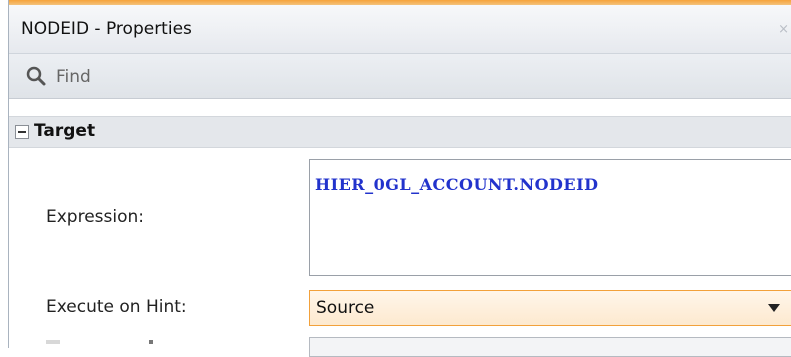  I want to click on panel-title: NODEID - Properties, so click(106, 29).